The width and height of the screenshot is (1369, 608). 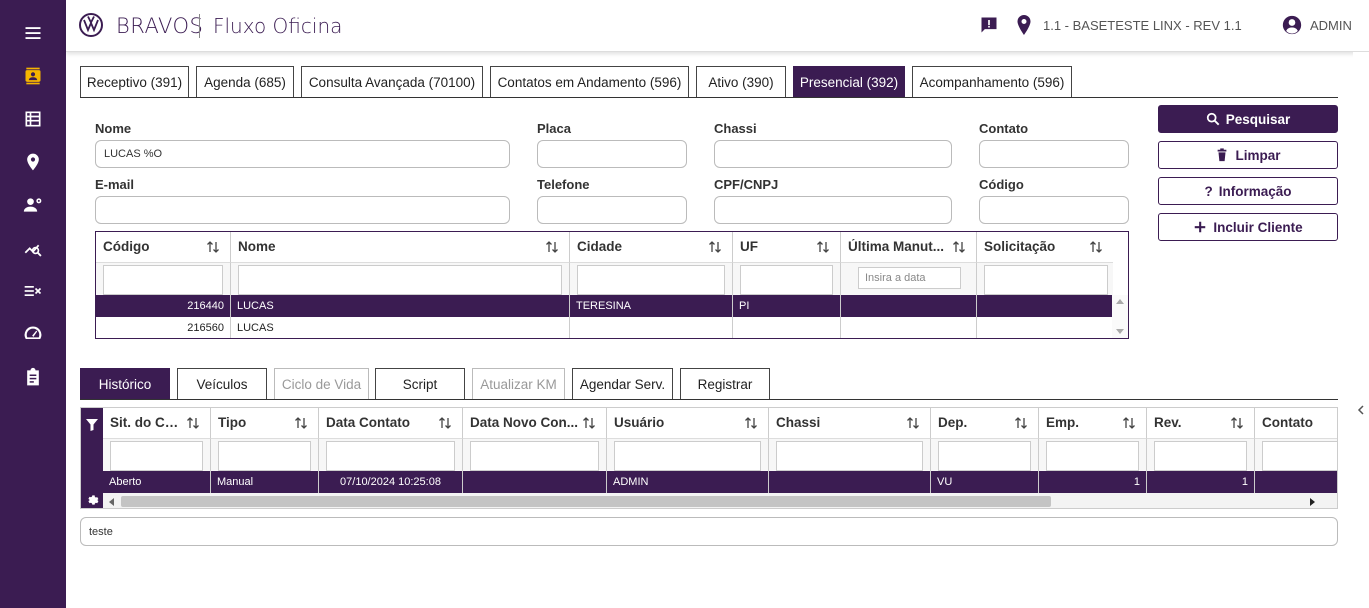 What do you see at coordinates (1120, 301) in the screenshot?
I see `scroll-up-icon` at bounding box center [1120, 301].